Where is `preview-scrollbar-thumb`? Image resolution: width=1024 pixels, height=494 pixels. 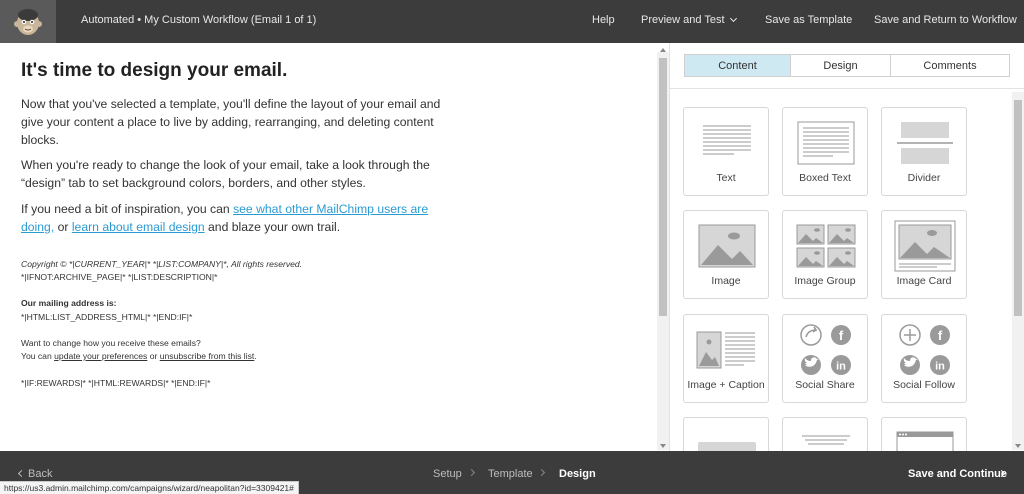 preview-scrollbar-thumb is located at coordinates (663, 187).